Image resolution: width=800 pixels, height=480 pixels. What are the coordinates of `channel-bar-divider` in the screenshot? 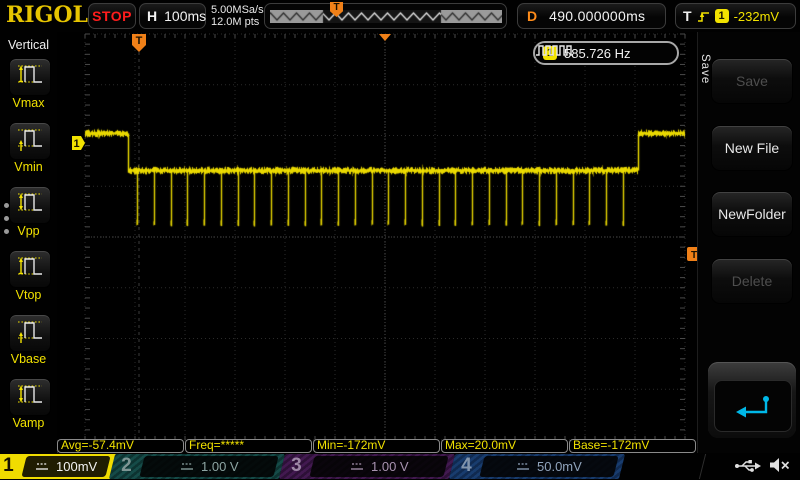 It's located at (709, 466).